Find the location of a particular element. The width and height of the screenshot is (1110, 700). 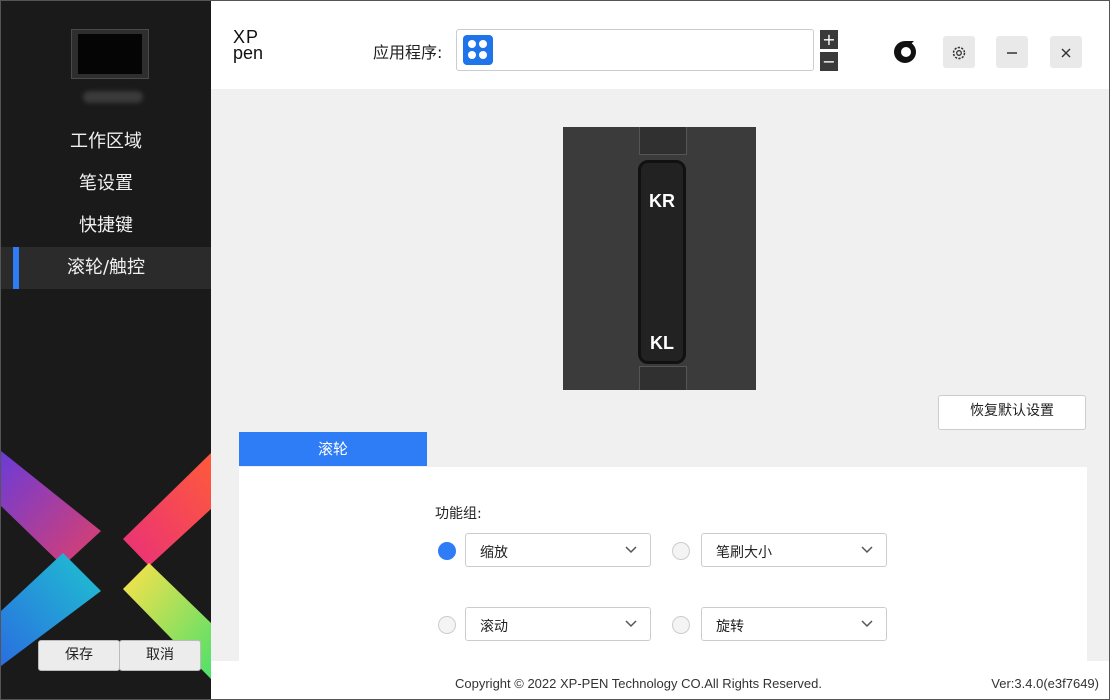

reset-defaults-button: 恢复默认设置 is located at coordinates (1012, 412).